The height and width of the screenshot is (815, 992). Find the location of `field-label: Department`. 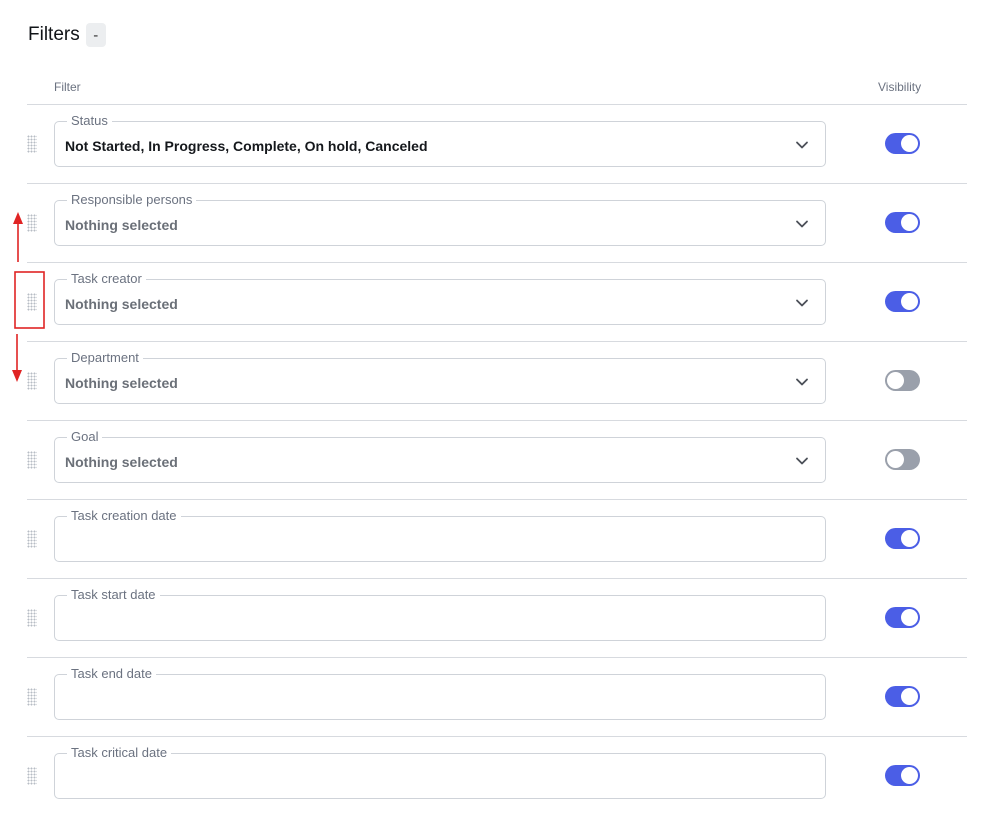

field-label: Department is located at coordinates (105, 358).